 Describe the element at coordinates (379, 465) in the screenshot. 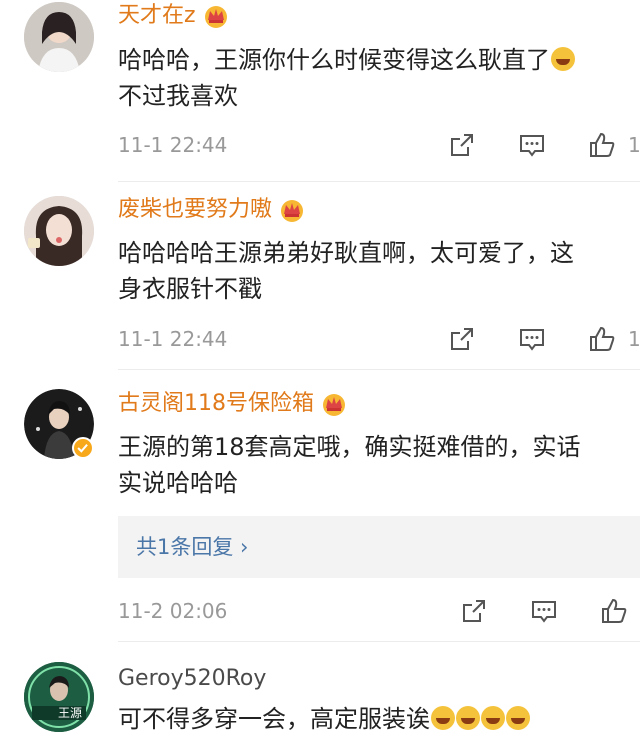

I see `comment-text: 王源的第18套高定哦，确实挺难借的，实话 实说哈哈哈` at that location.